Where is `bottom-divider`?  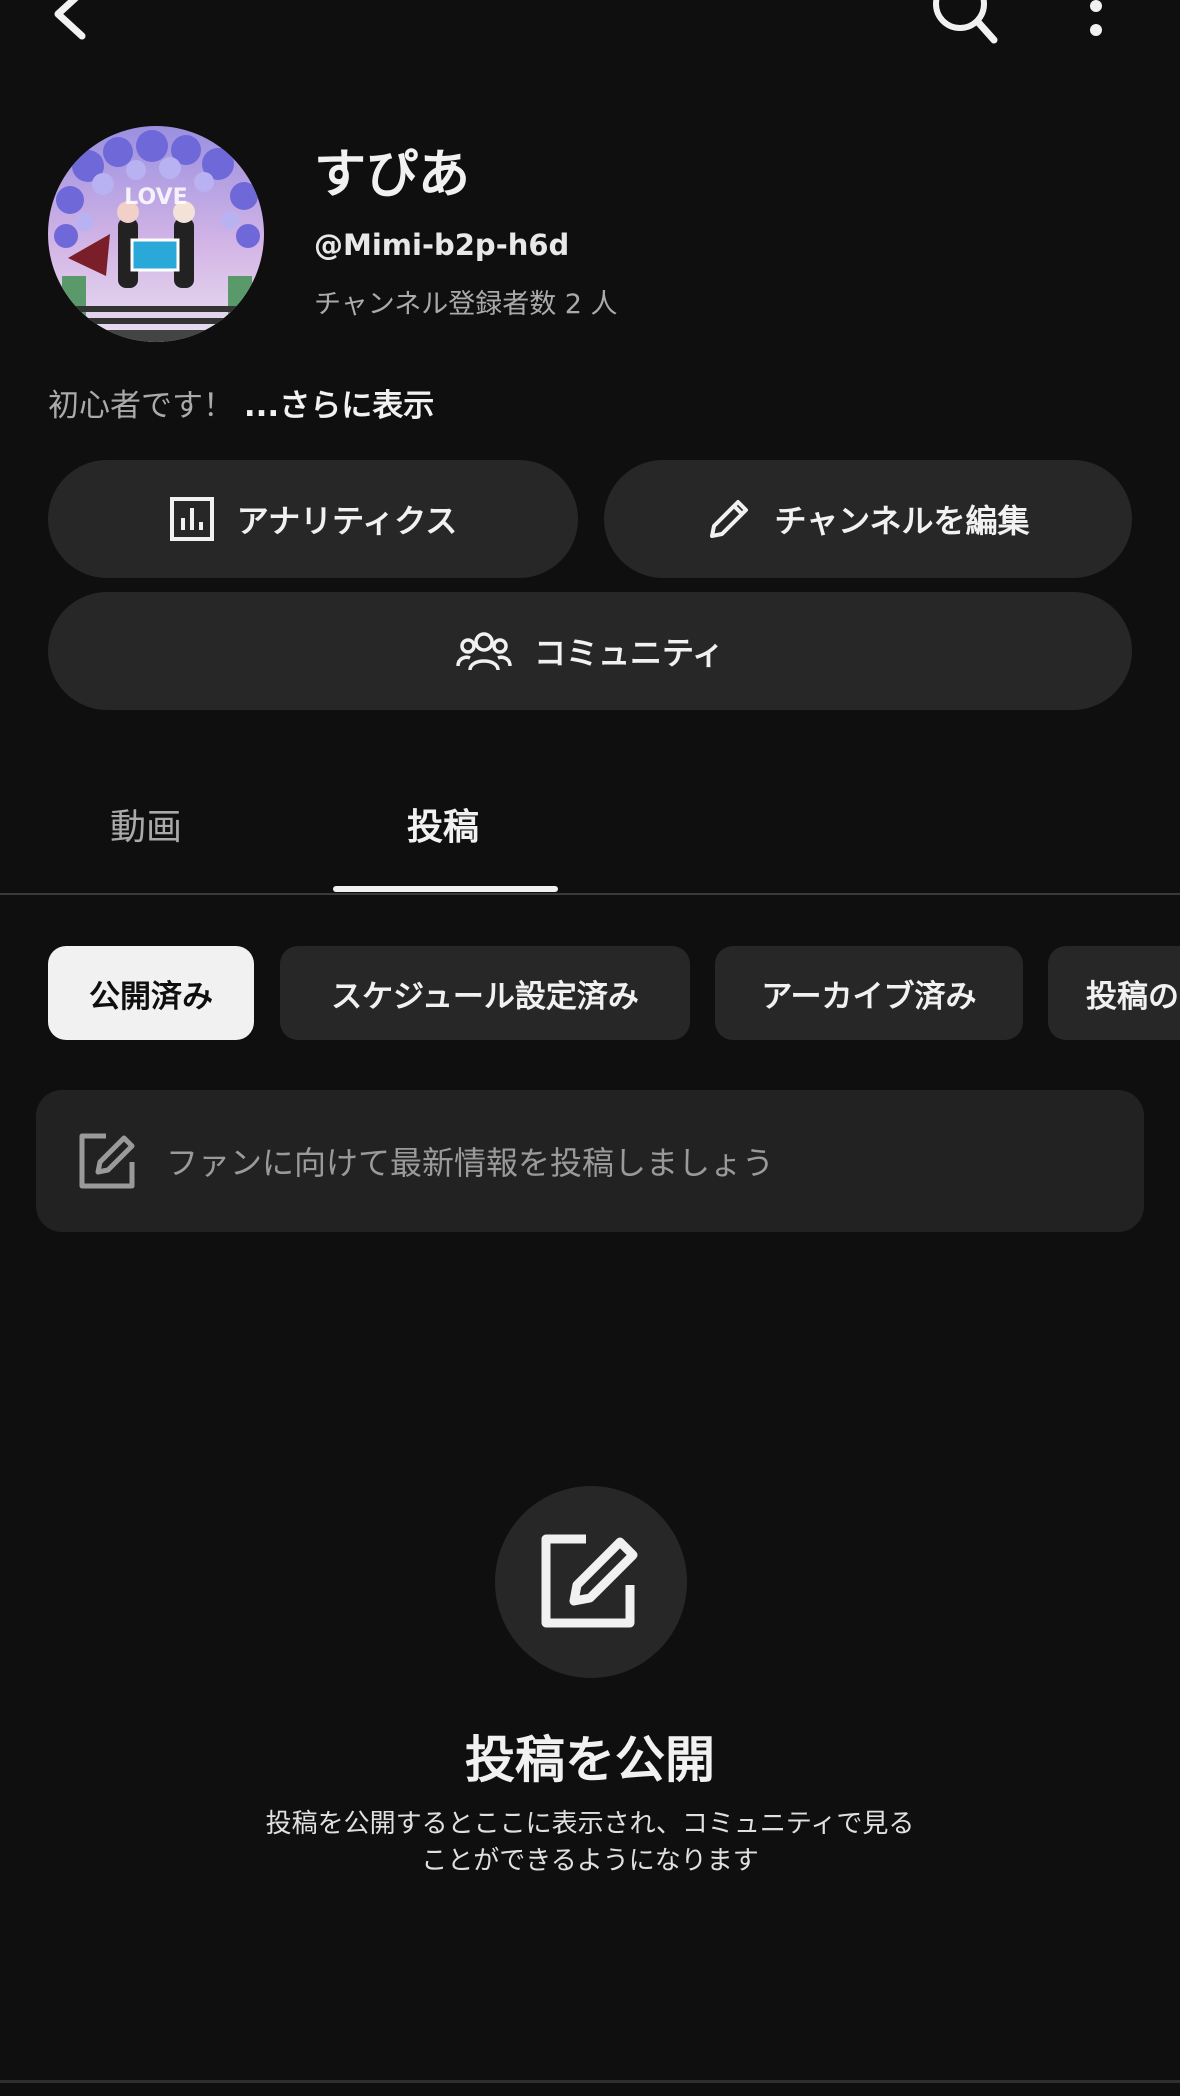
bottom-divider is located at coordinates (590, 2081).